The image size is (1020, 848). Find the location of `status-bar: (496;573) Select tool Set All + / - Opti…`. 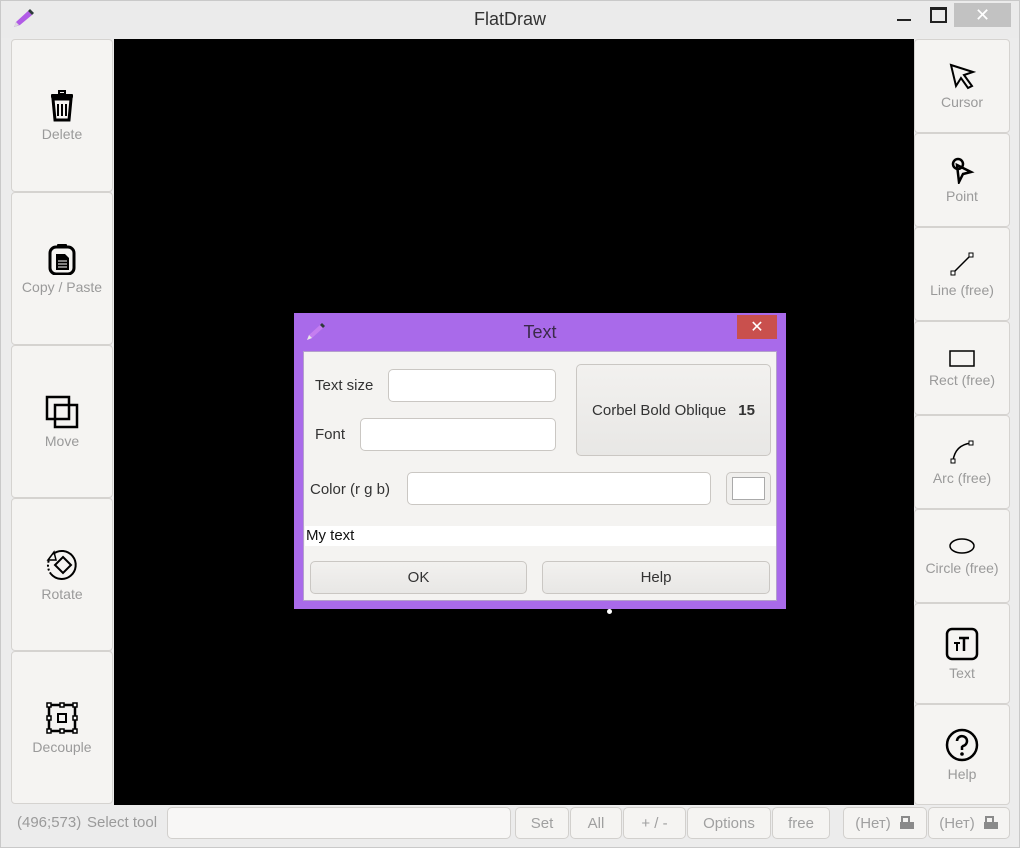

status-bar: (496;573) Select tool Set All + / - Opti… is located at coordinates (511, 823).